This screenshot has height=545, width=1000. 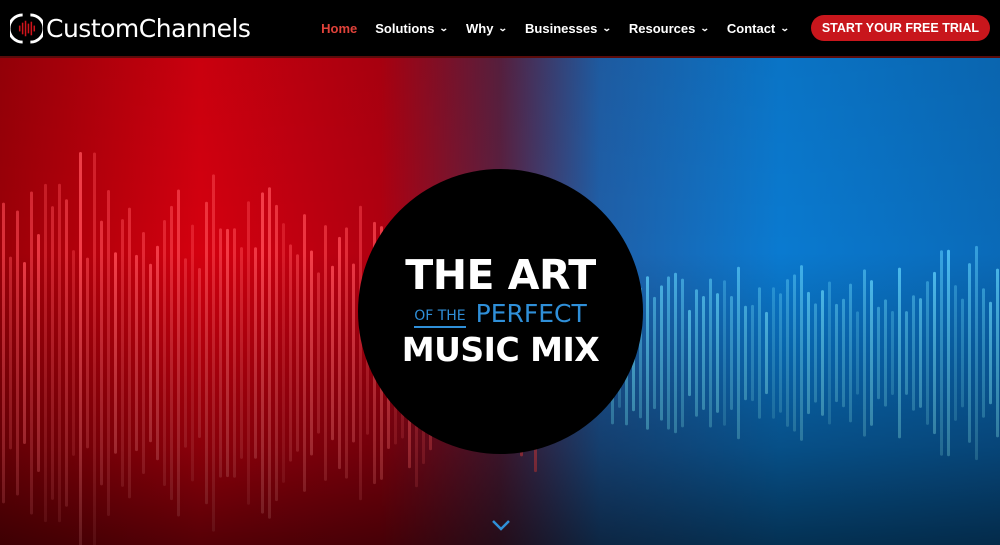 I want to click on start-free-trial-button: START YOUR FREE TRIAL, so click(x=900, y=28).